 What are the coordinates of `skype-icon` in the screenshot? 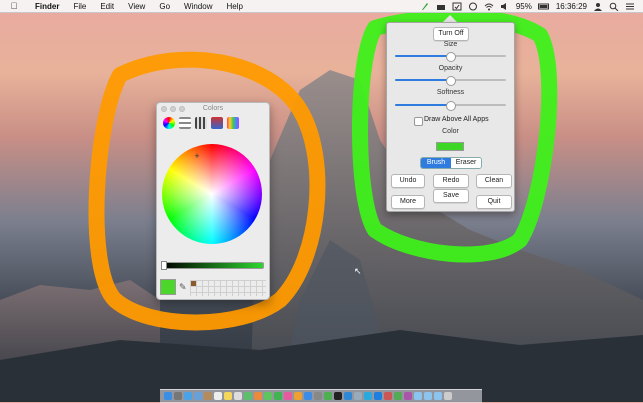 It's located at (368, 396).